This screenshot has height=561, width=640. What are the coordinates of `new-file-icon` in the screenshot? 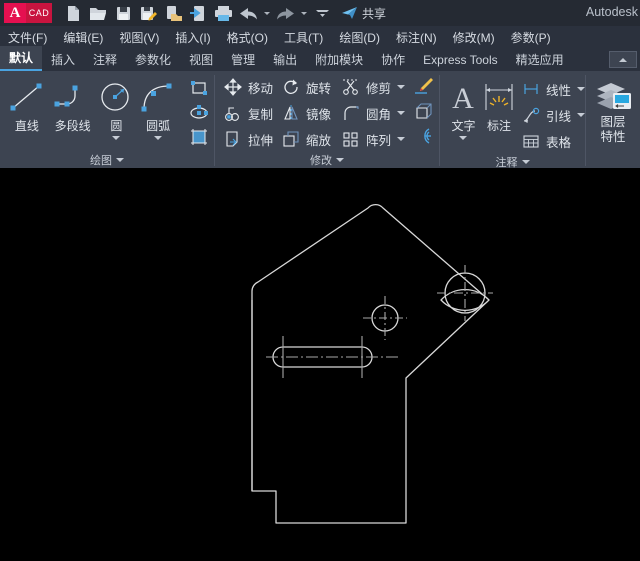 It's located at (73, 13).